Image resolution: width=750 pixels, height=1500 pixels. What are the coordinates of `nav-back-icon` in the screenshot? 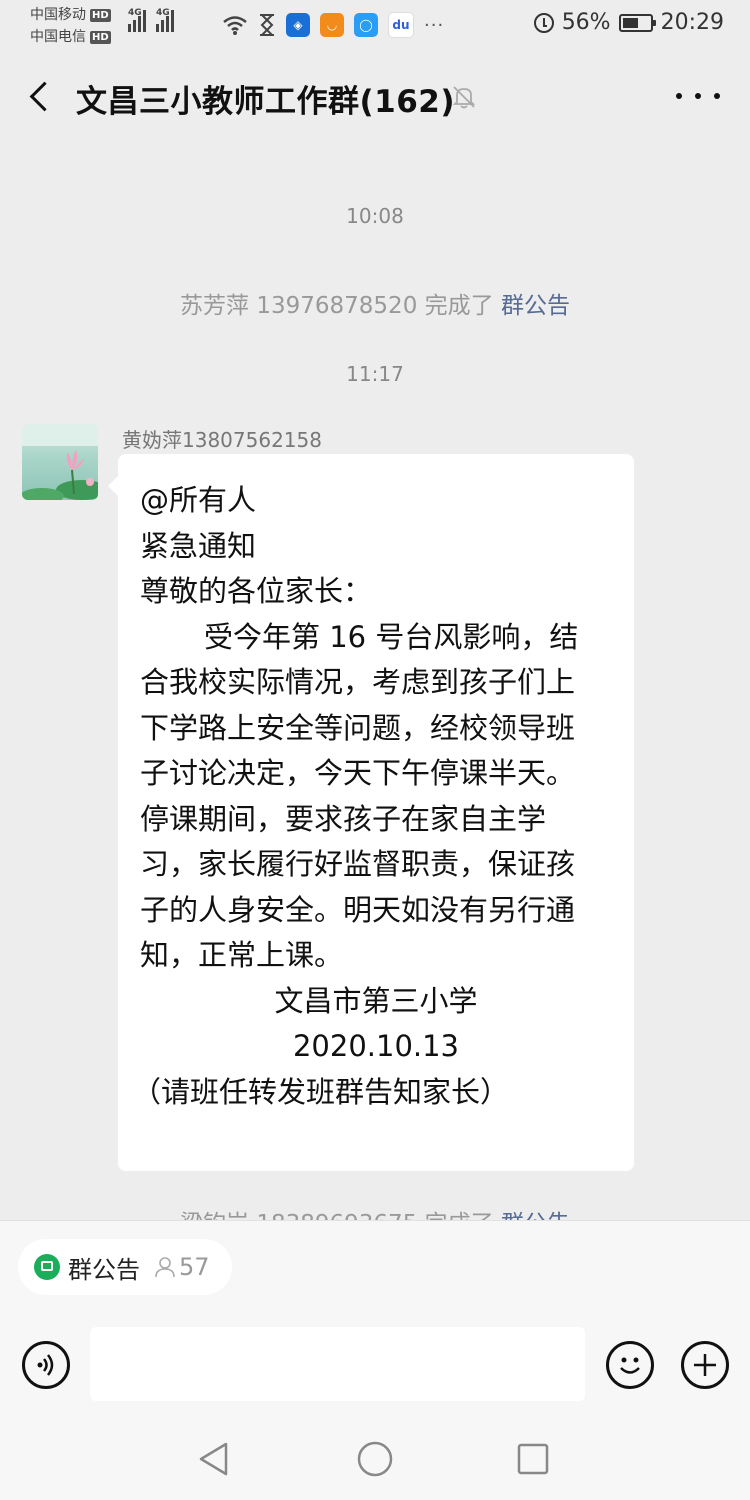 It's located at (214, 1459).